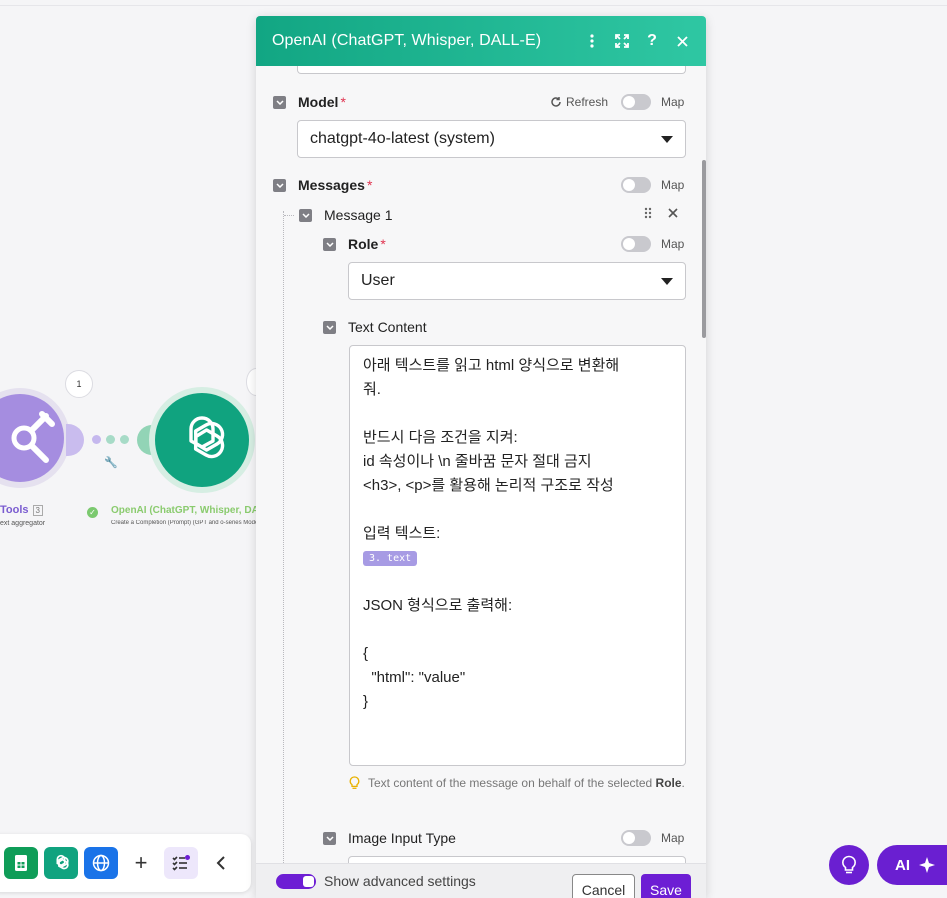 This screenshot has width=947, height=898. I want to click on tools-node-title: Tools, so click(14, 510).